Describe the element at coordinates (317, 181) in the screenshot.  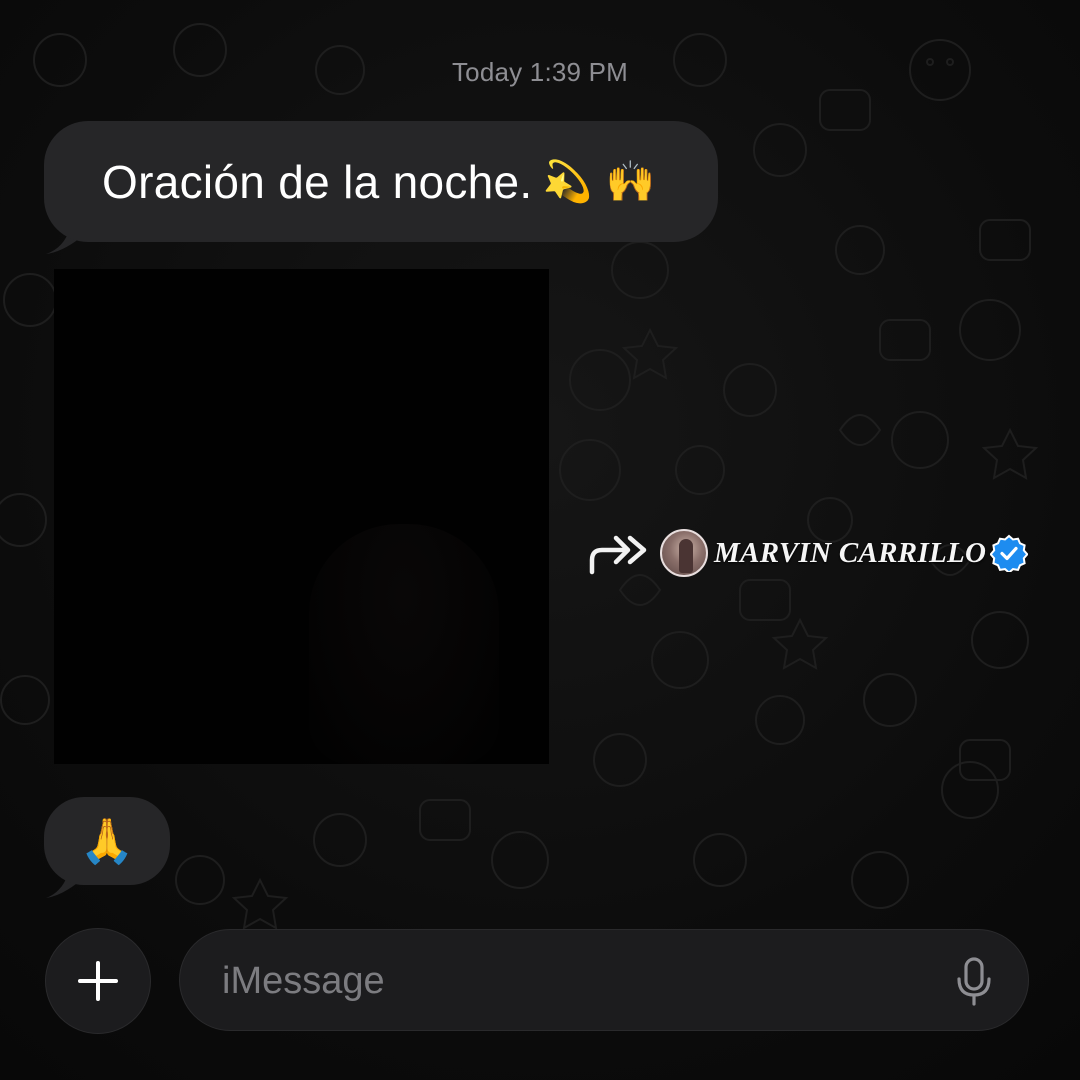
I see `message-text: Oración de la noche.` at that location.